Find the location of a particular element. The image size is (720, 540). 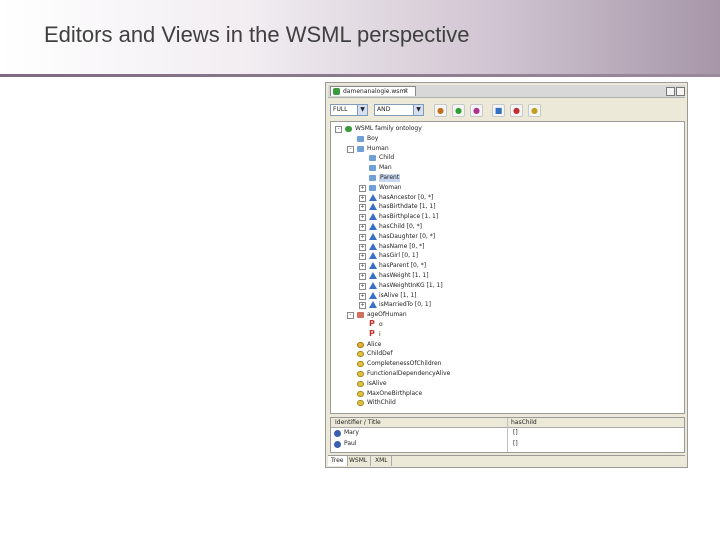

close-icon: × is located at coordinates (406, 91).